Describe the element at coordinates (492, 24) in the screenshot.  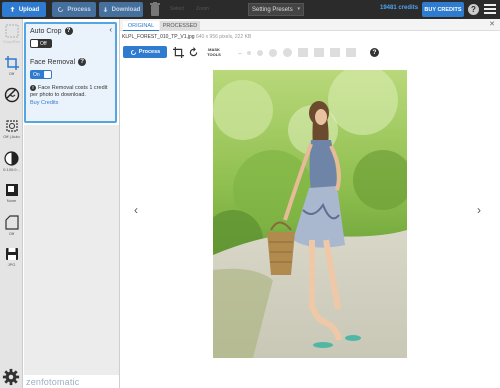
I see `close-icon: ✕` at that location.